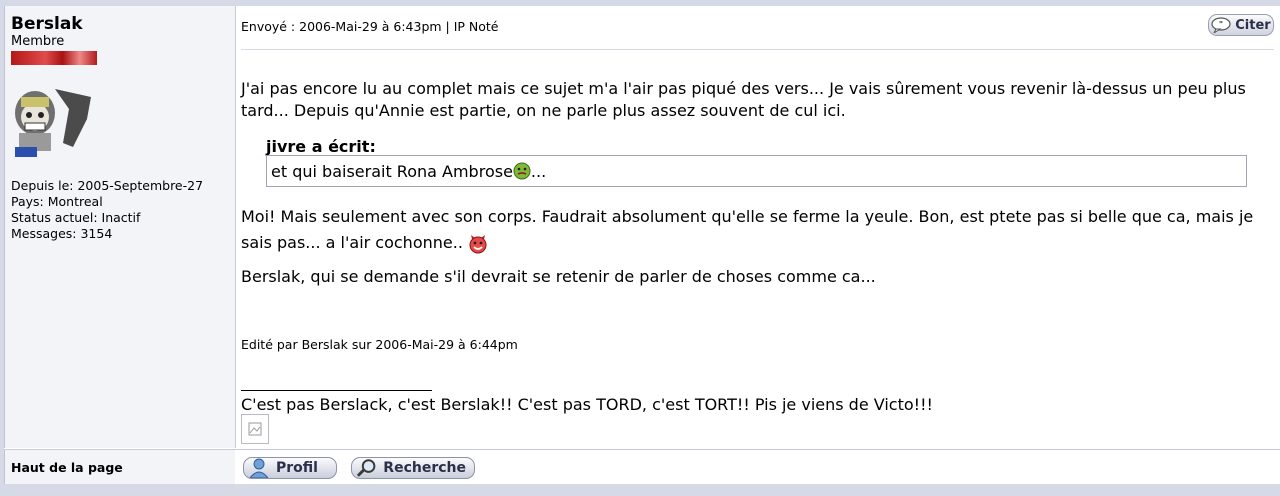  What do you see at coordinates (53, 123) in the screenshot?
I see `avatar` at bounding box center [53, 123].